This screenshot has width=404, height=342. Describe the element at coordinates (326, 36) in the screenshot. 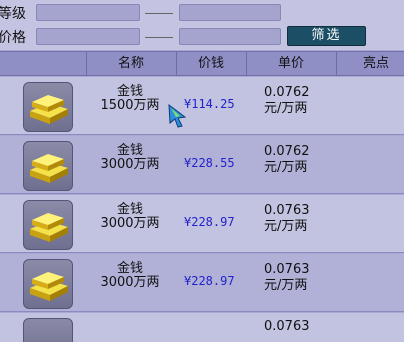

I see `filter-button: 筛选` at that location.